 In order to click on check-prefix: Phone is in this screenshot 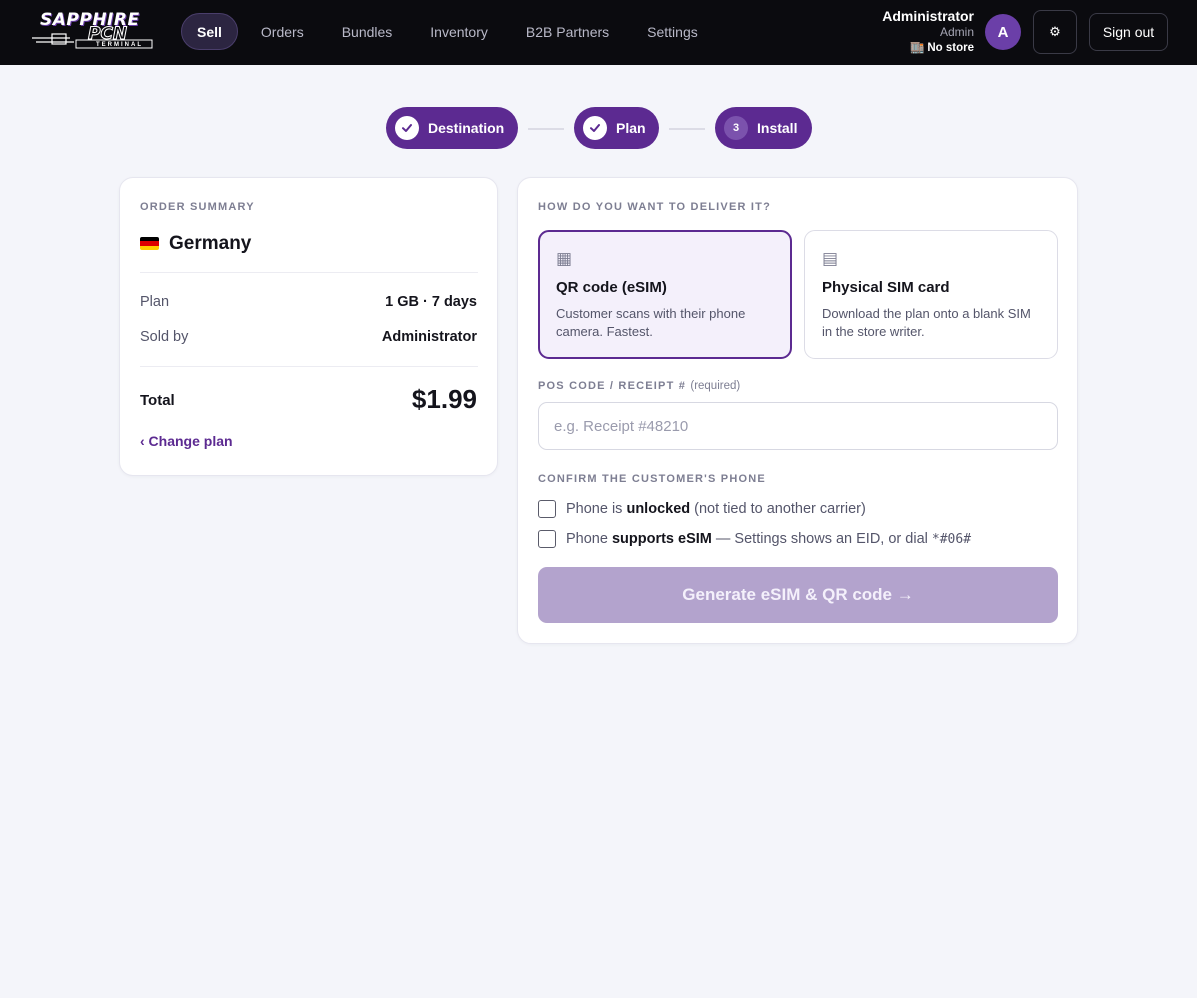, I will do `click(596, 509)`.